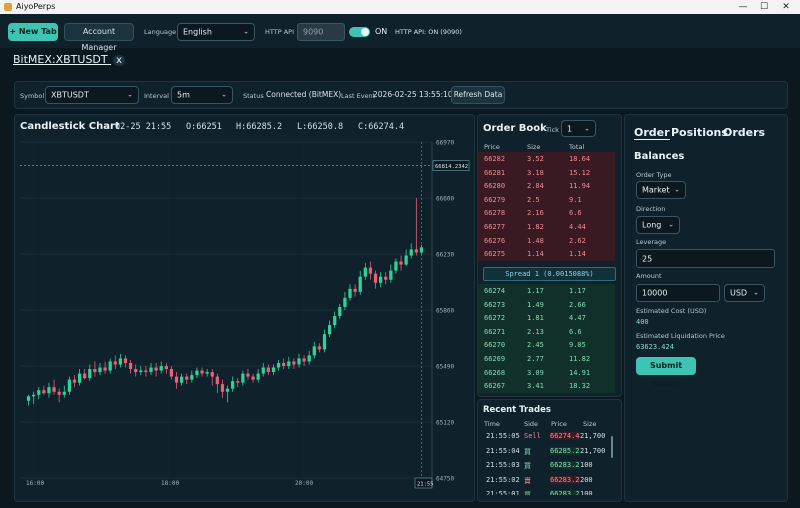 This screenshot has height=508, width=800. Describe the element at coordinates (744, 293) in the screenshot. I see `currency-select: USD ⌄` at that location.